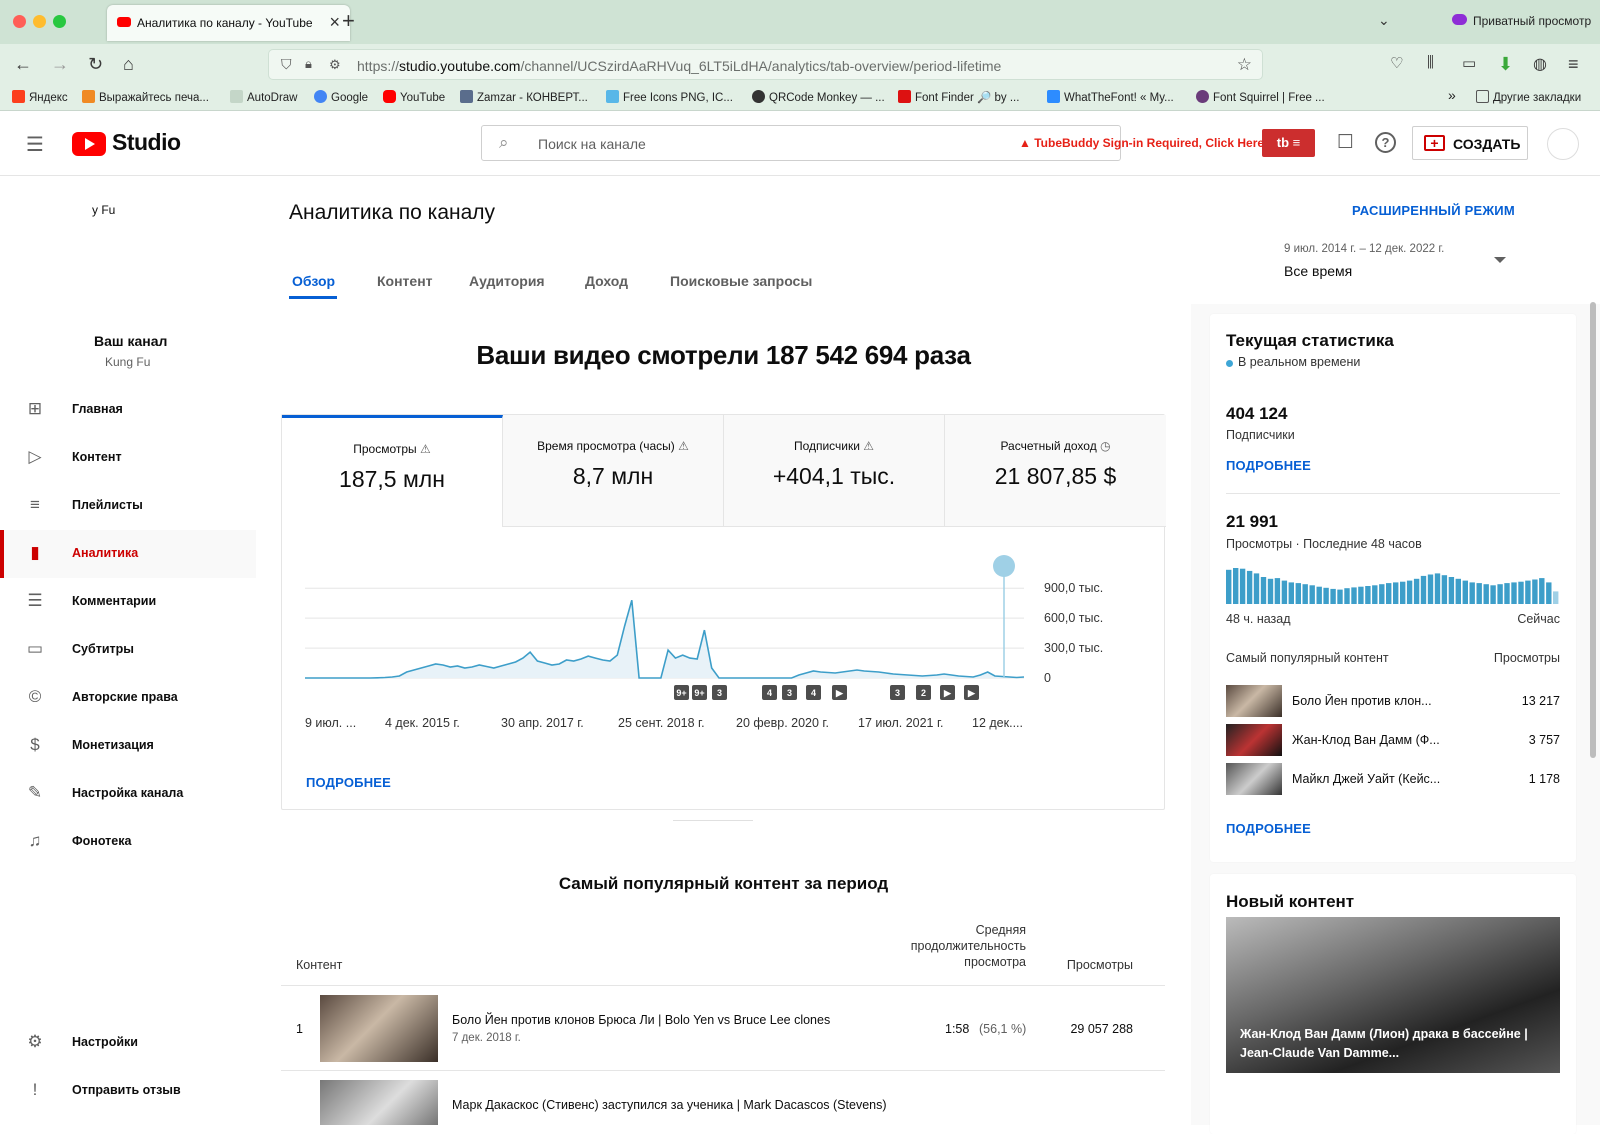 This screenshot has height=1134, width=1600. Describe the element at coordinates (1141, 143) in the screenshot. I see `tubebuddy-warning: ▲ TubeBuddy Sign-in Required, Click Here` at that location.